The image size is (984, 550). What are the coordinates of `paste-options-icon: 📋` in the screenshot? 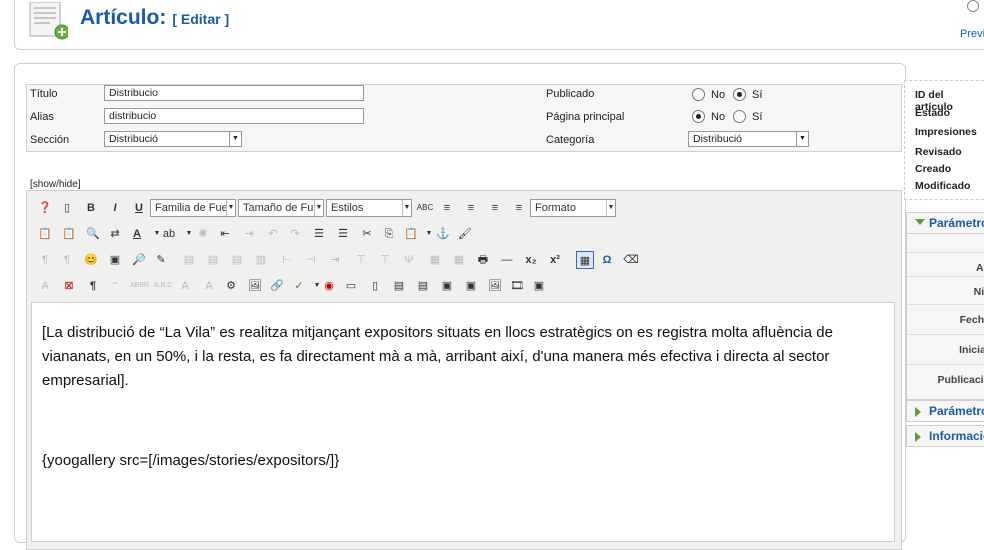 It's located at (411, 234).